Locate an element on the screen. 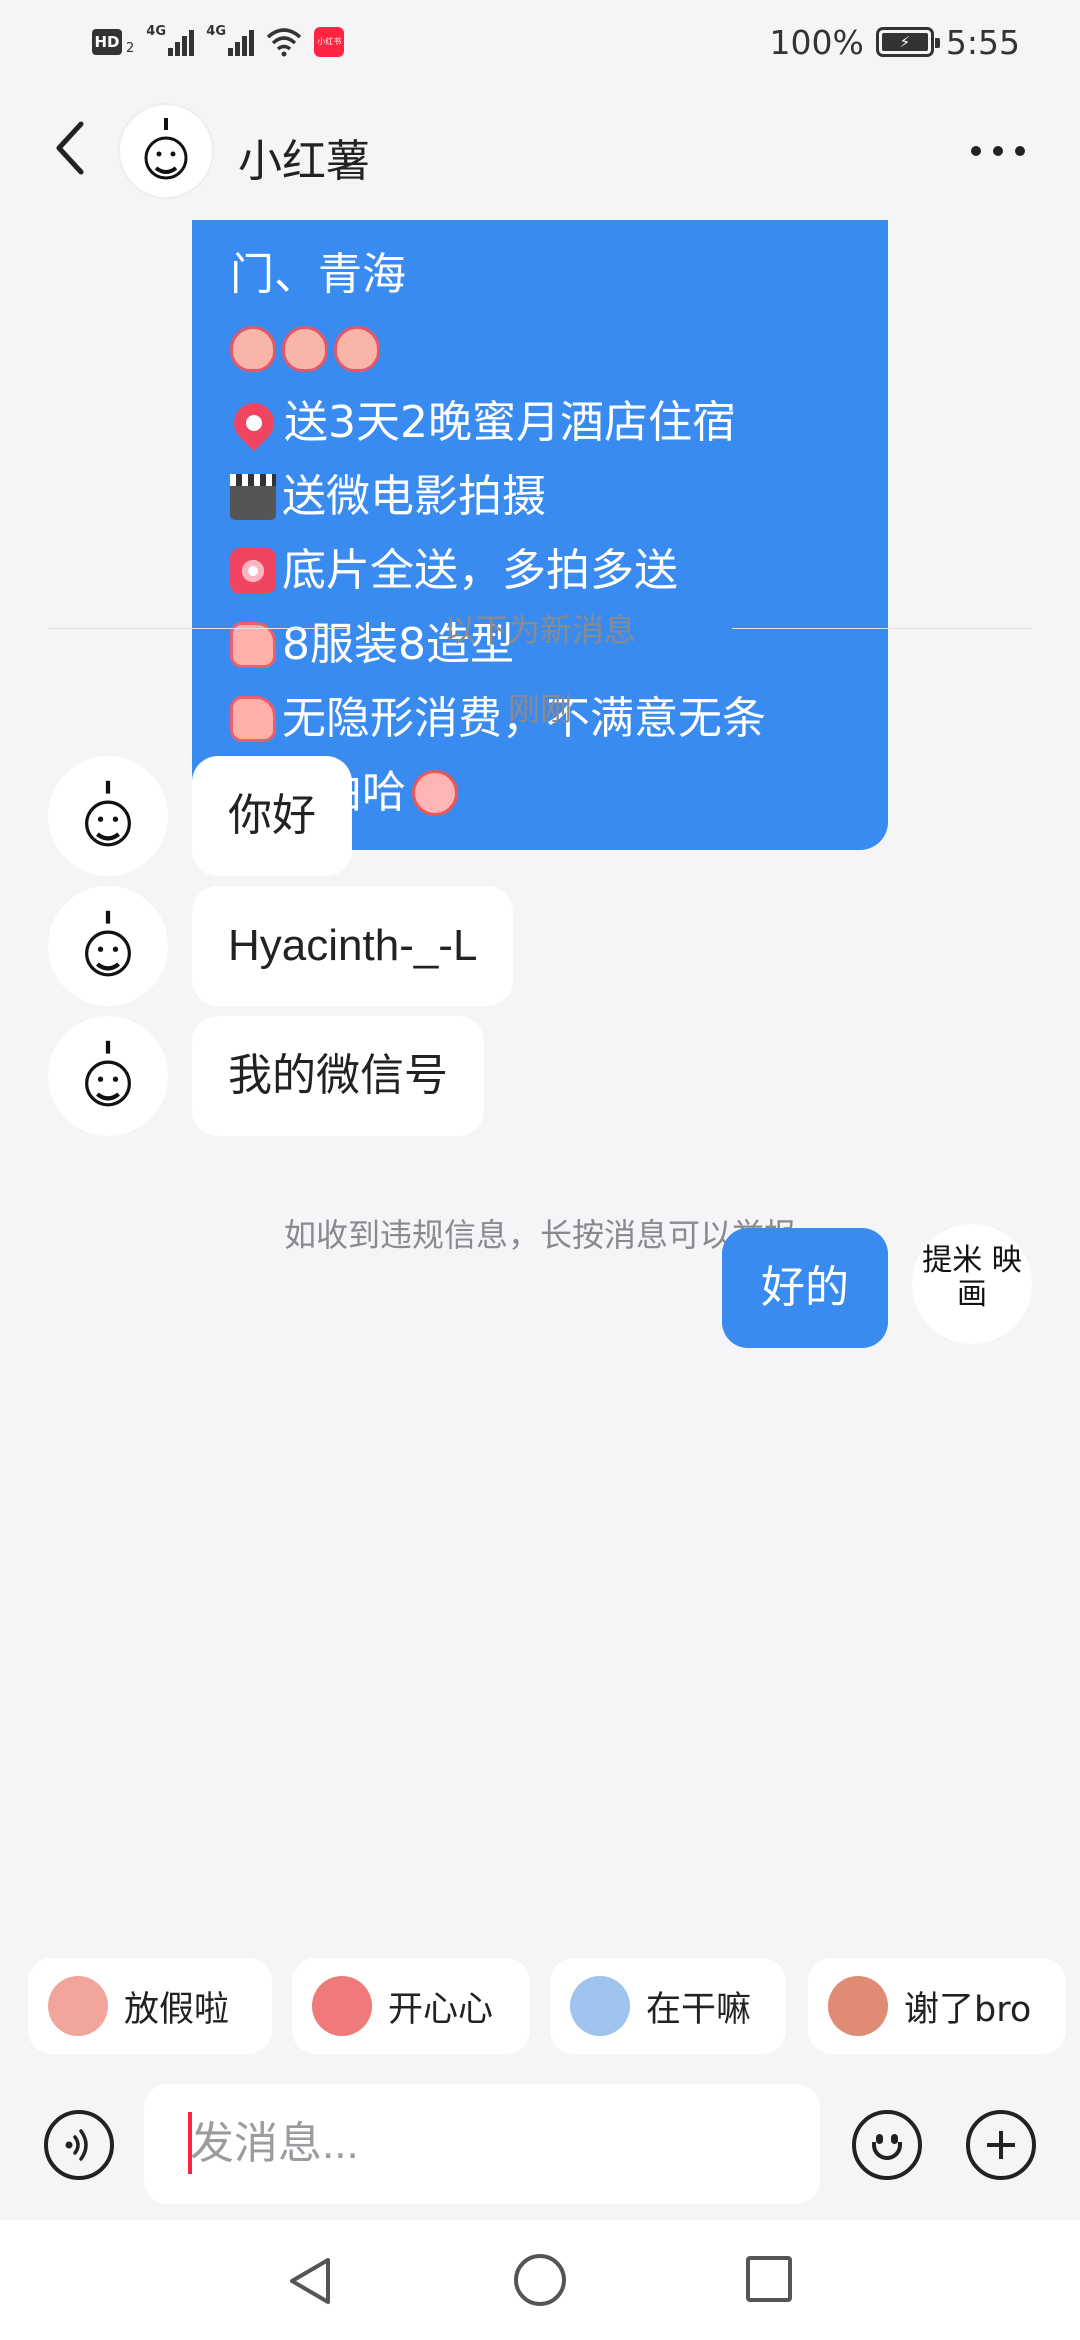 This screenshot has width=1080, height=2340. new-messages-divider: 以下为新消息 is located at coordinates (540, 628).